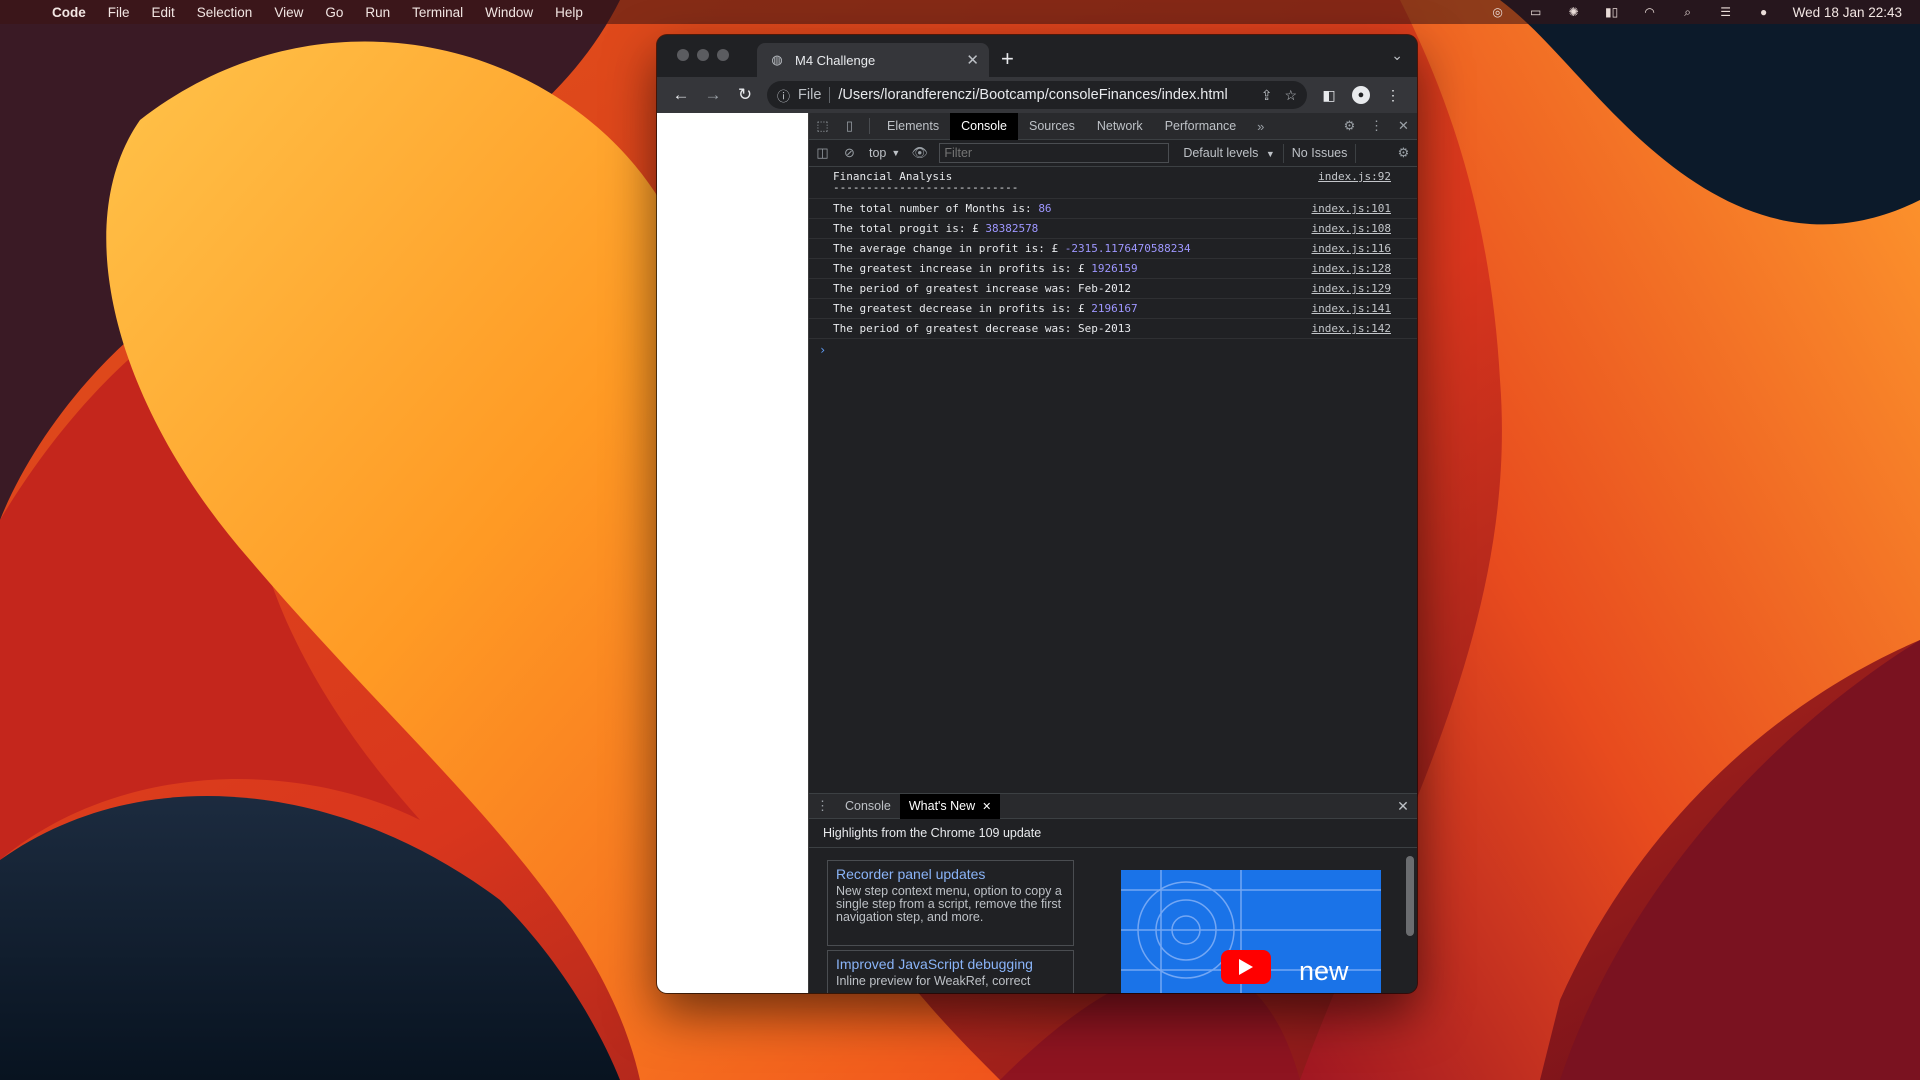 Image resolution: width=1920 pixels, height=1080 pixels. Describe the element at coordinates (986, 806) in the screenshot. I see `close-drawer-tab-icon: ✕` at that location.